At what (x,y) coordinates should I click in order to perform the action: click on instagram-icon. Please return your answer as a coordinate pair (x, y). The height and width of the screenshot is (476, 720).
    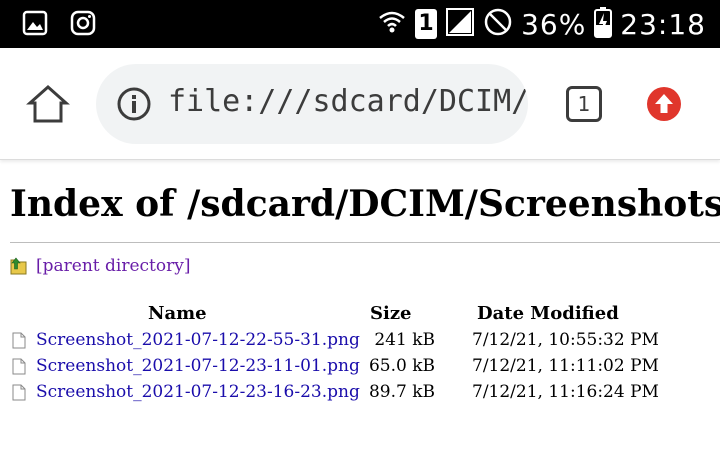
    Looking at the image, I should click on (83, 25).